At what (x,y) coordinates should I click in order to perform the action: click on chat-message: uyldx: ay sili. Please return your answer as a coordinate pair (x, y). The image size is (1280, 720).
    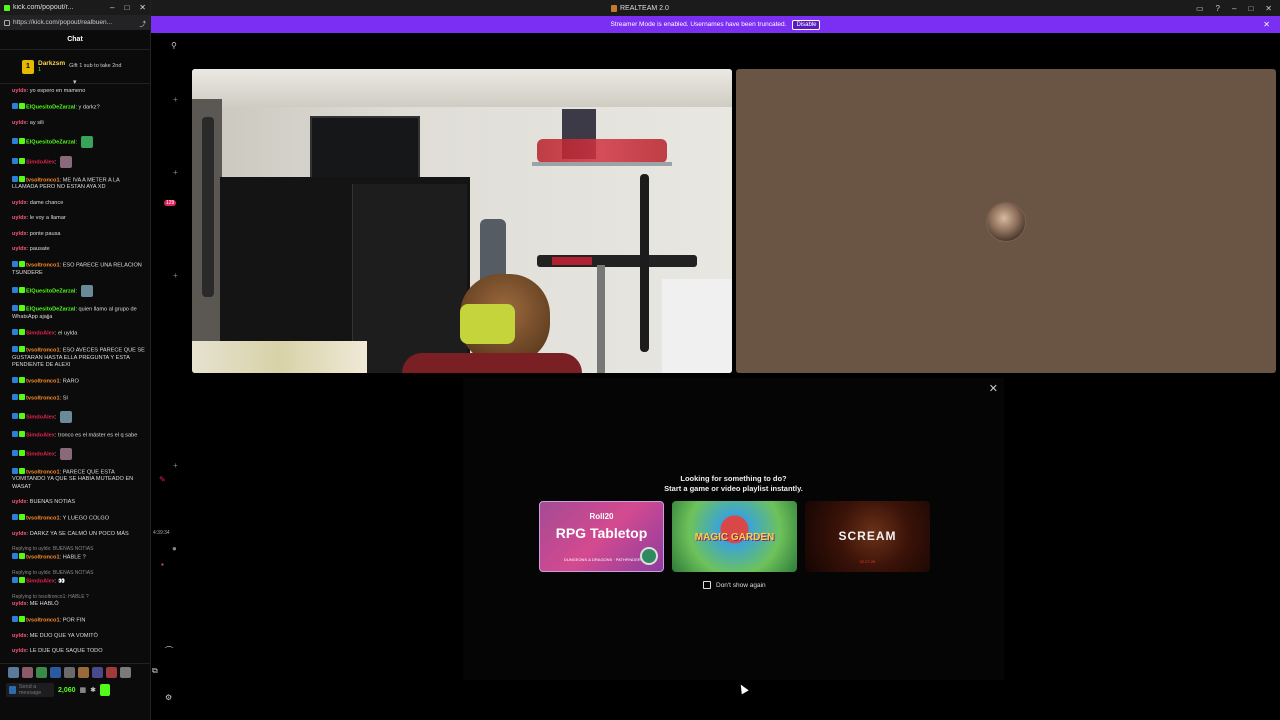
    Looking at the image, I should click on (79, 123).